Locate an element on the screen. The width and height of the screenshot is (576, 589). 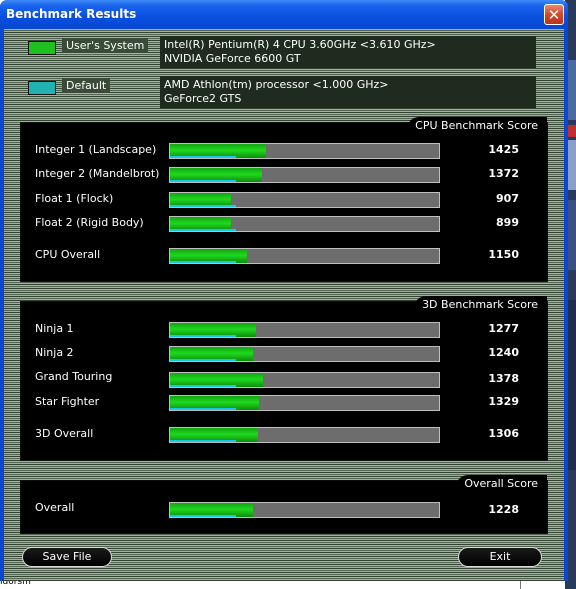
3d-row-score: 1240 is located at coordinates (503, 352).